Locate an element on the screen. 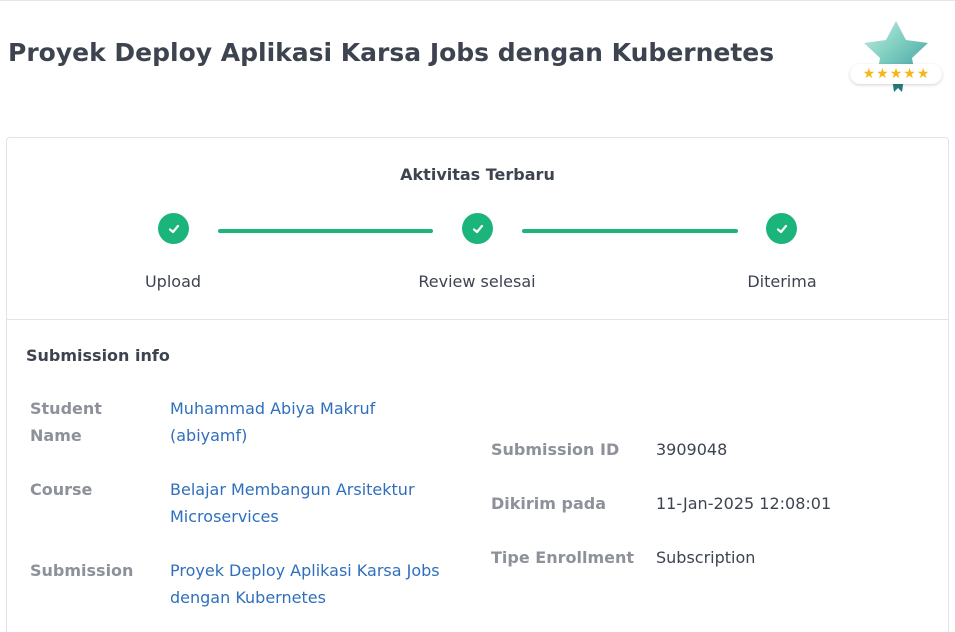  step-upload-label: Upload is located at coordinates (173, 281).